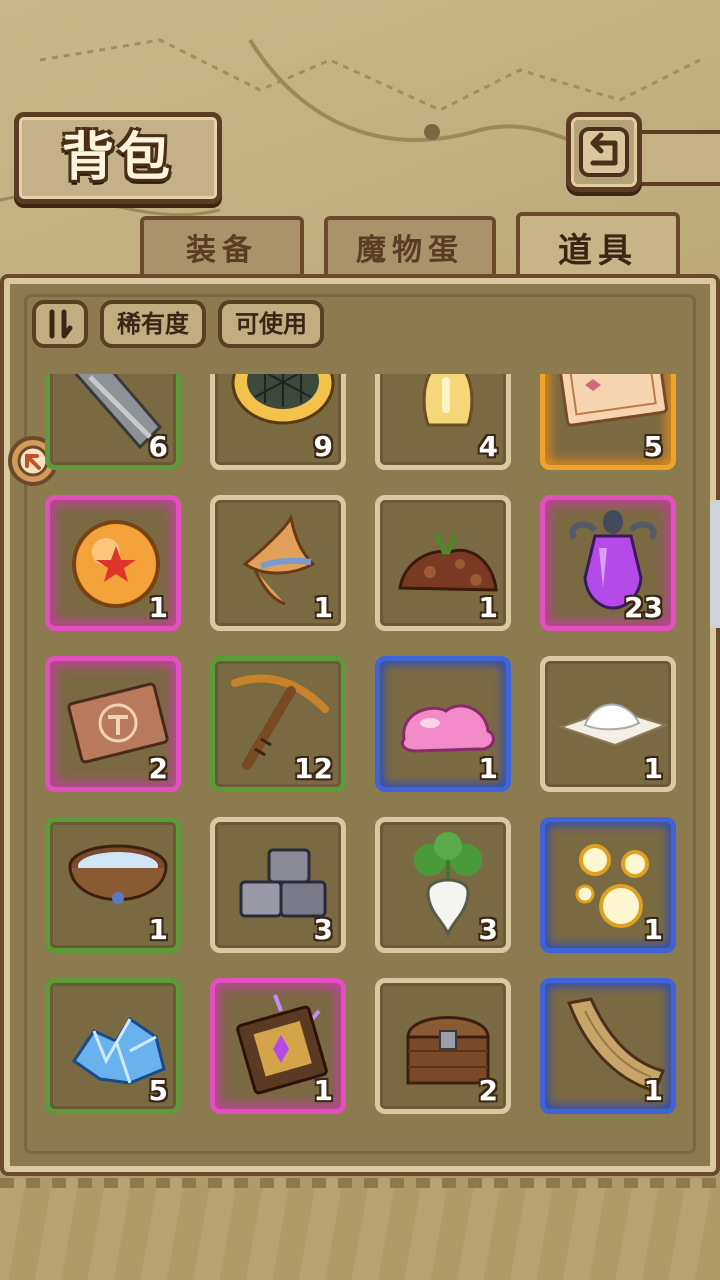  I want to click on title-plate: 背包, so click(118, 158).